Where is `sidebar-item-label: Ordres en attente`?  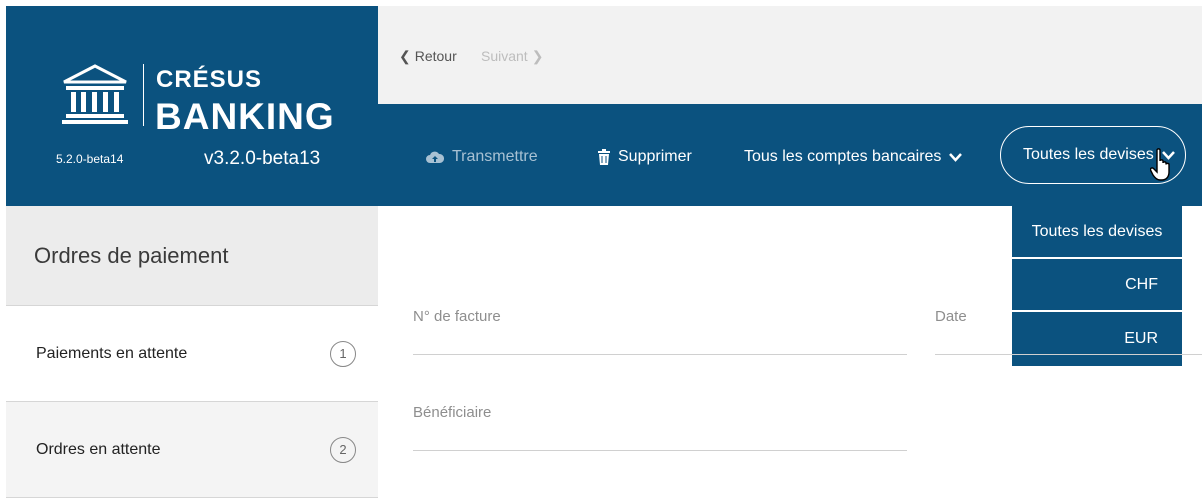 sidebar-item-label: Ordres en attente is located at coordinates (98, 449).